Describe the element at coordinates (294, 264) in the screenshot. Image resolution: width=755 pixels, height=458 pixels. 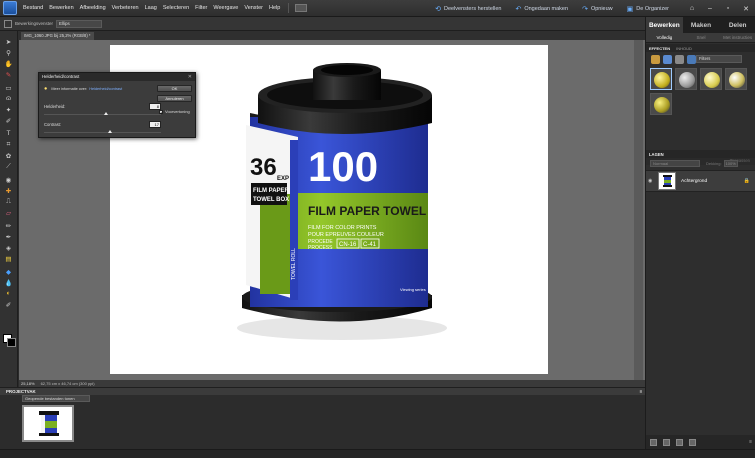
I see `label-vertical: TOWEL ROLL` at that location.